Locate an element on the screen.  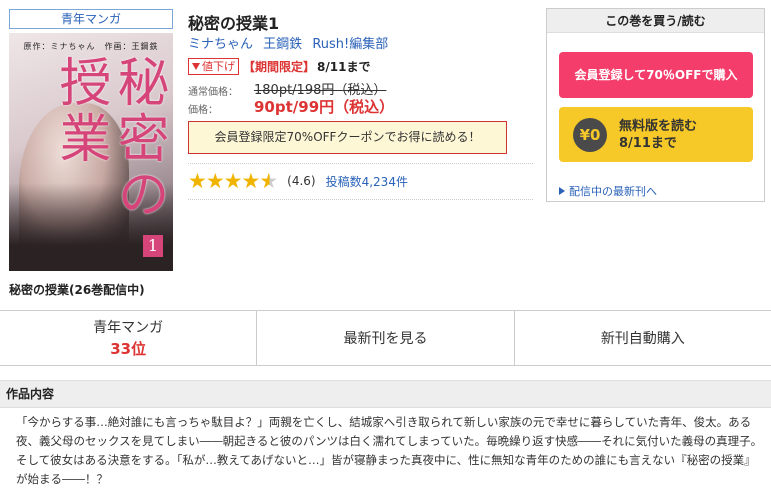
auto-purchase-button: 新刊自動購入 is located at coordinates (642, 338).